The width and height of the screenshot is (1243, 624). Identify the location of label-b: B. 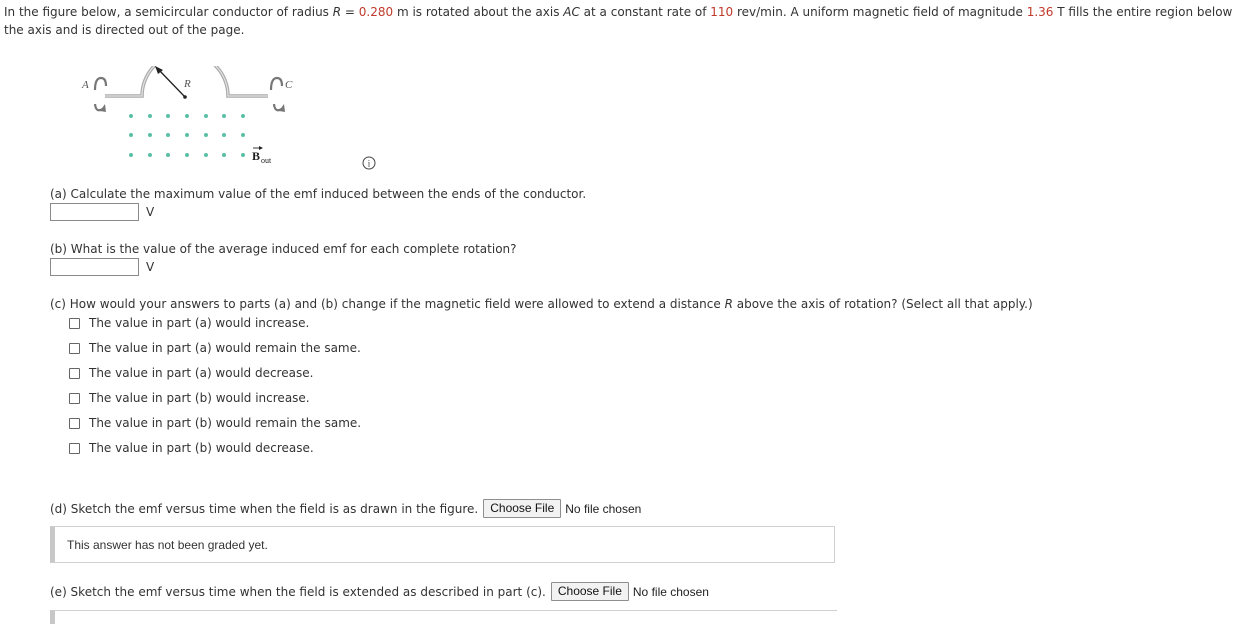
(256, 156).